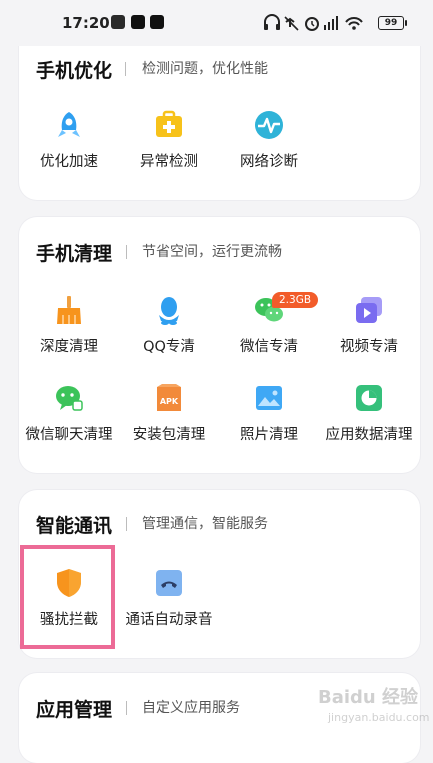 This screenshot has height=763, width=433. I want to click on apk-icon: APK, so click(169, 397).